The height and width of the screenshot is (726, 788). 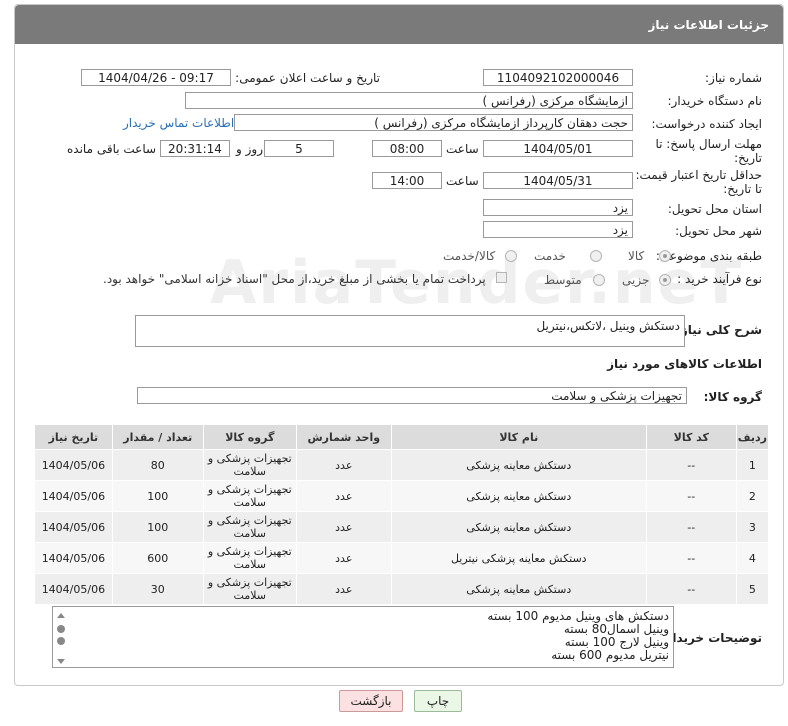 I want to click on process-medium-label: متوسط, so click(x=563, y=280).